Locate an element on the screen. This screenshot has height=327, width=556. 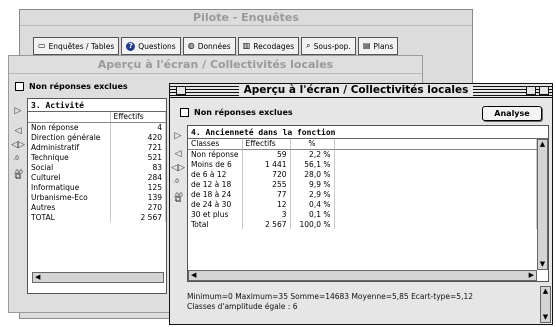
tab-label: Enquêtes / Tables is located at coordinates (81, 46).